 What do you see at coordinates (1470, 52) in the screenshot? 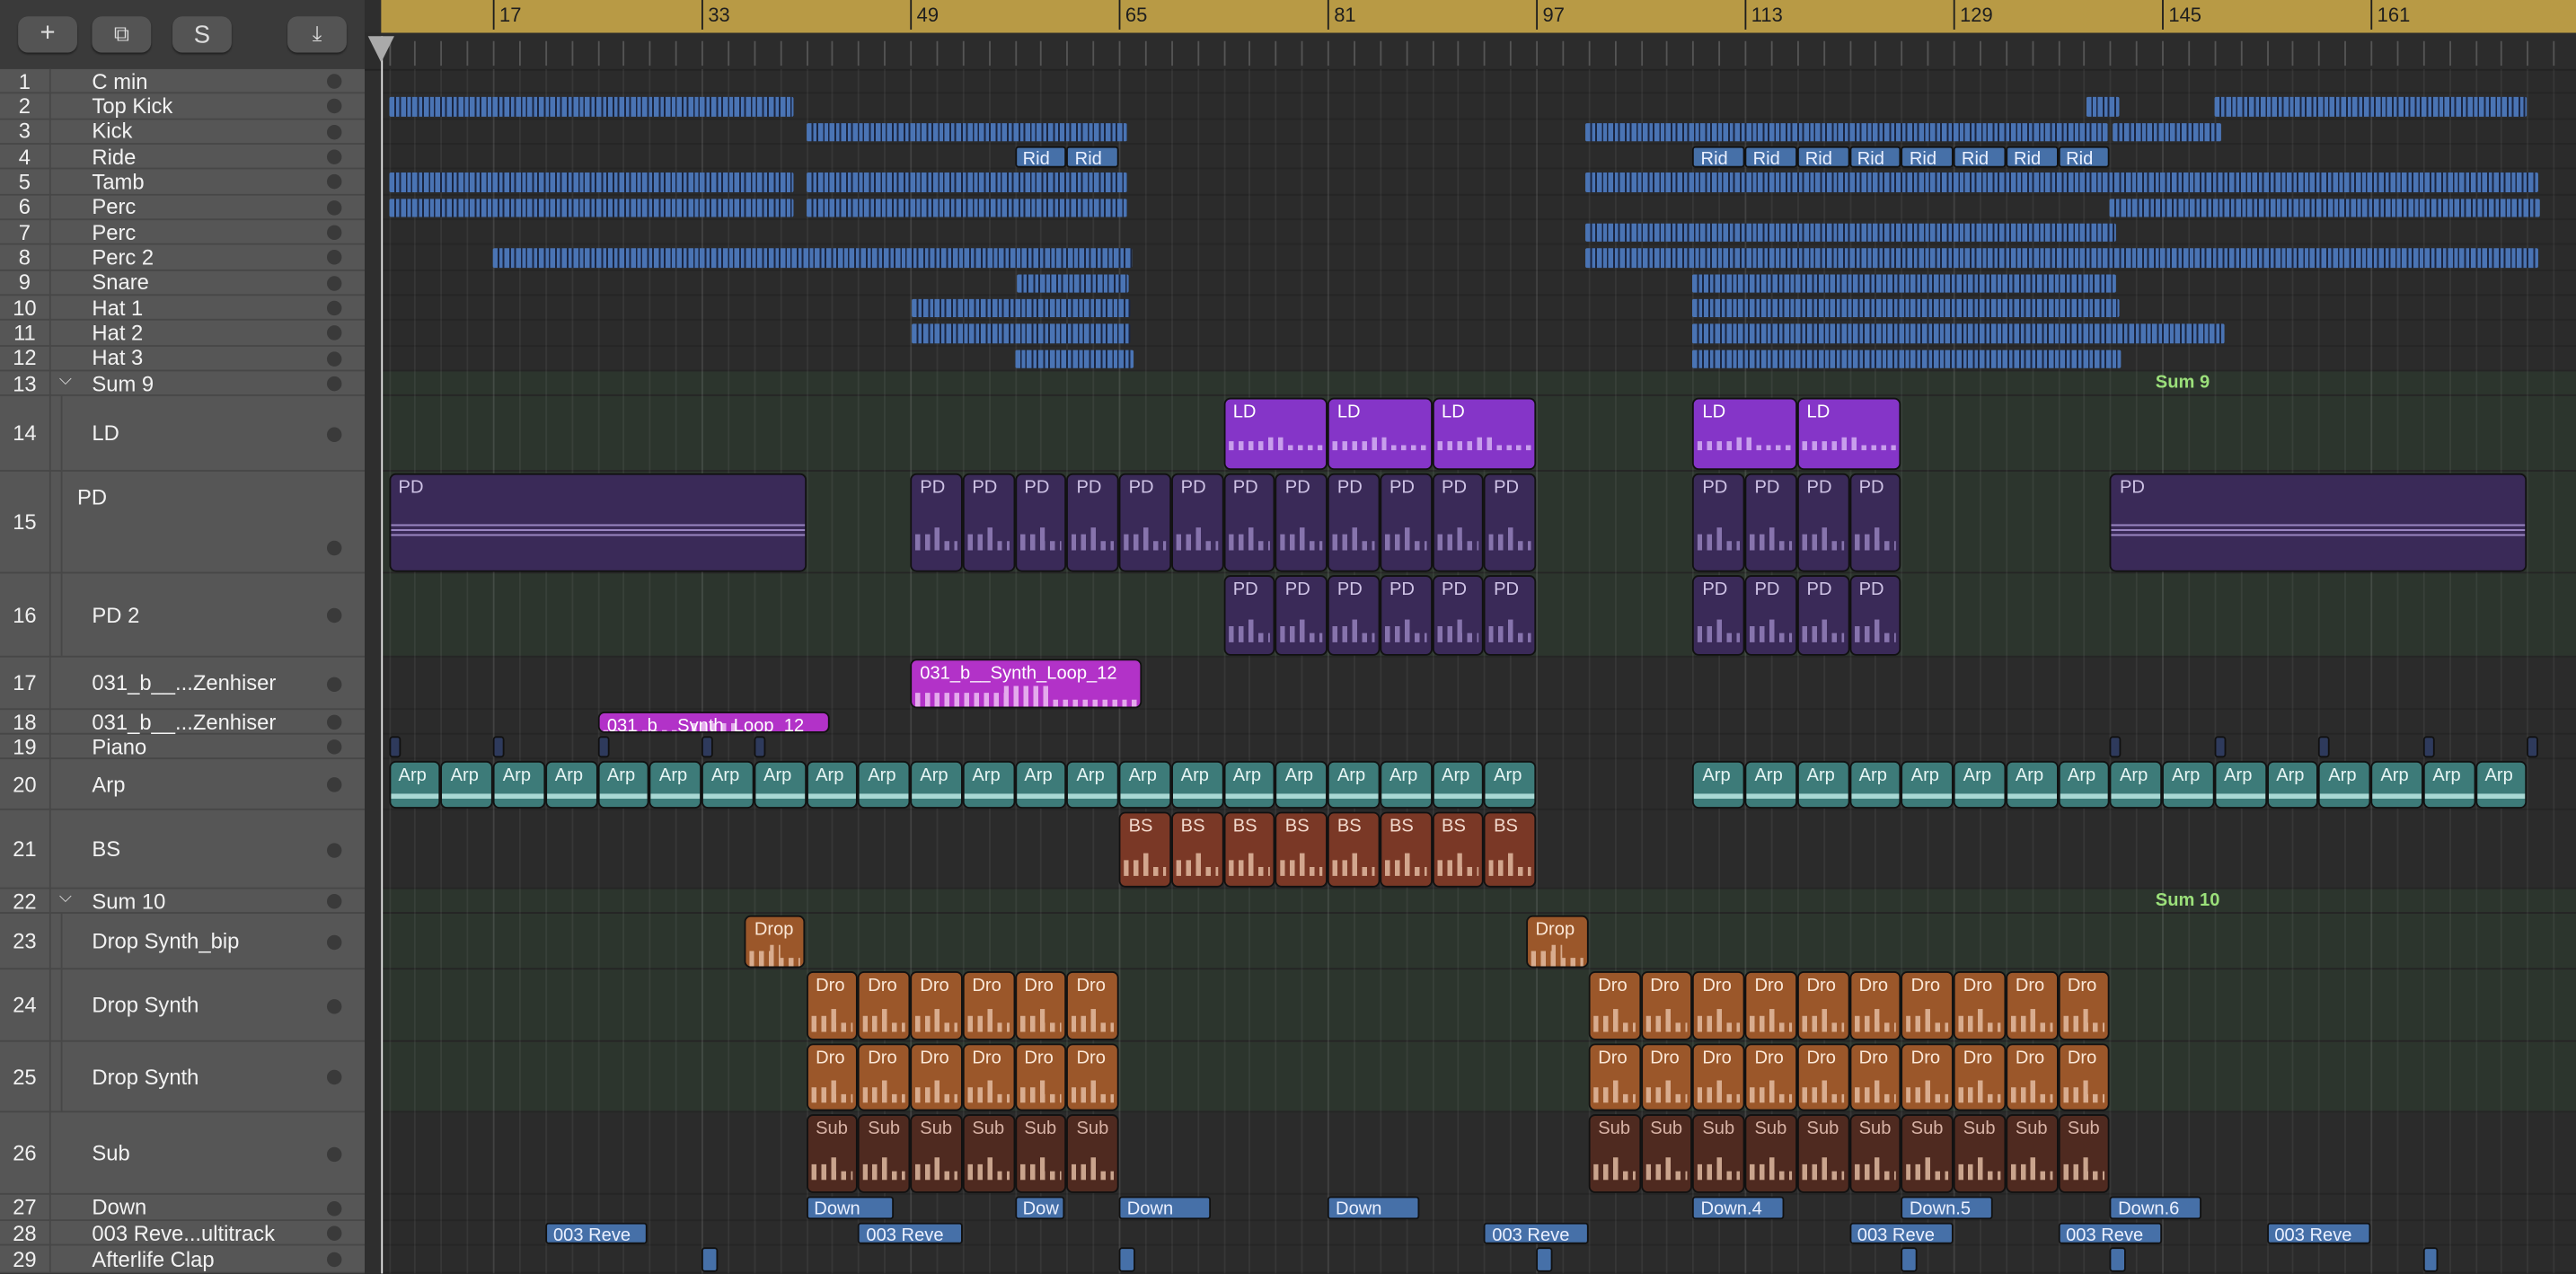
I see `beat-ruler` at bounding box center [1470, 52].